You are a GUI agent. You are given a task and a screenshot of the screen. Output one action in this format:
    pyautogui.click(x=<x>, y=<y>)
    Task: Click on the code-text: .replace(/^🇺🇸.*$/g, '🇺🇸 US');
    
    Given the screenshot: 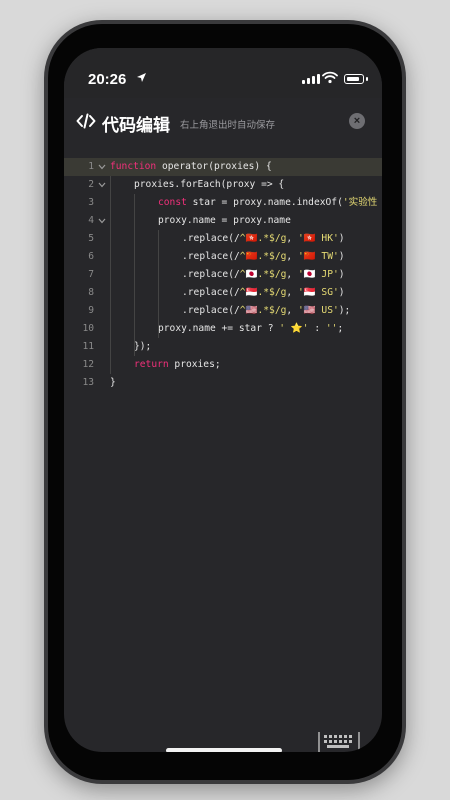 What is the action you would take?
    pyautogui.click(x=266, y=311)
    